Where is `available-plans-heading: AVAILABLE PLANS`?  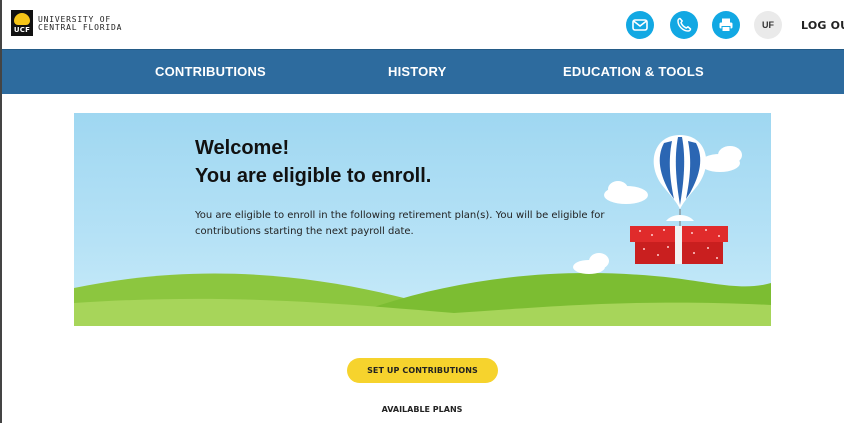
available-plans-heading: AVAILABLE PLANS is located at coordinates (422, 409).